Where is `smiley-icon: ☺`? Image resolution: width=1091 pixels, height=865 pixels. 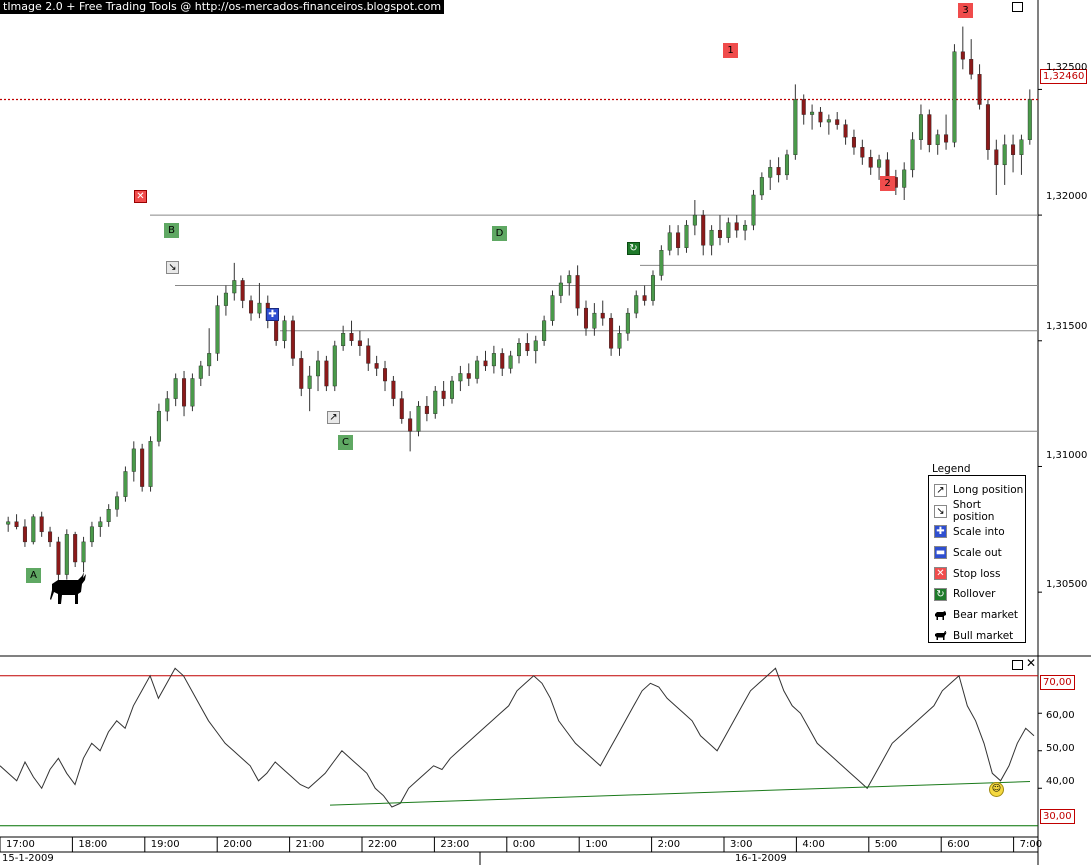
smiley-icon: ☺ is located at coordinates (996, 789).